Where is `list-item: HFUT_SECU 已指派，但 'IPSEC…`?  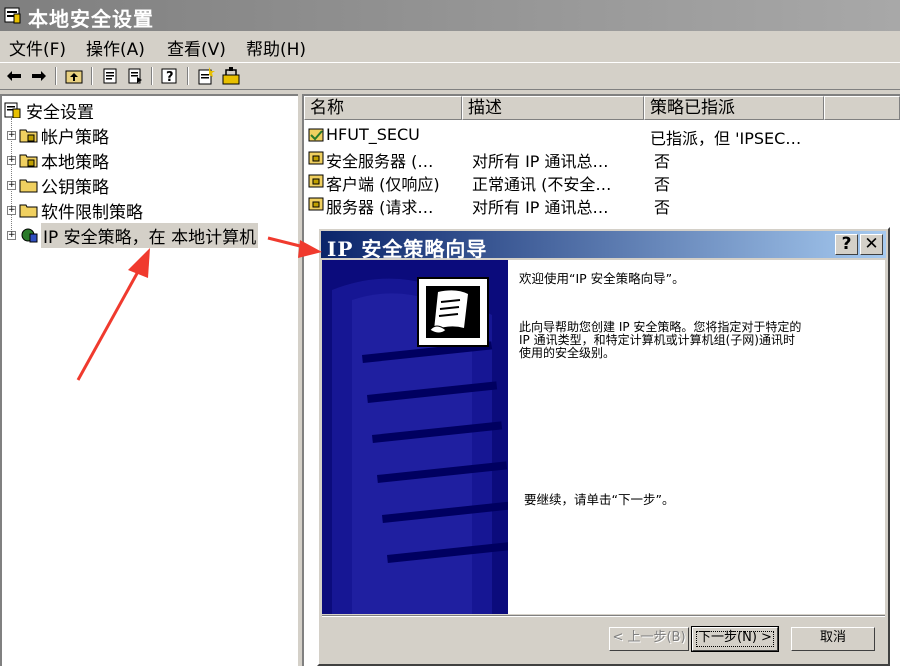 list-item: HFUT_SECU 已指派，但 'IPSEC… is located at coordinates (603, 136).